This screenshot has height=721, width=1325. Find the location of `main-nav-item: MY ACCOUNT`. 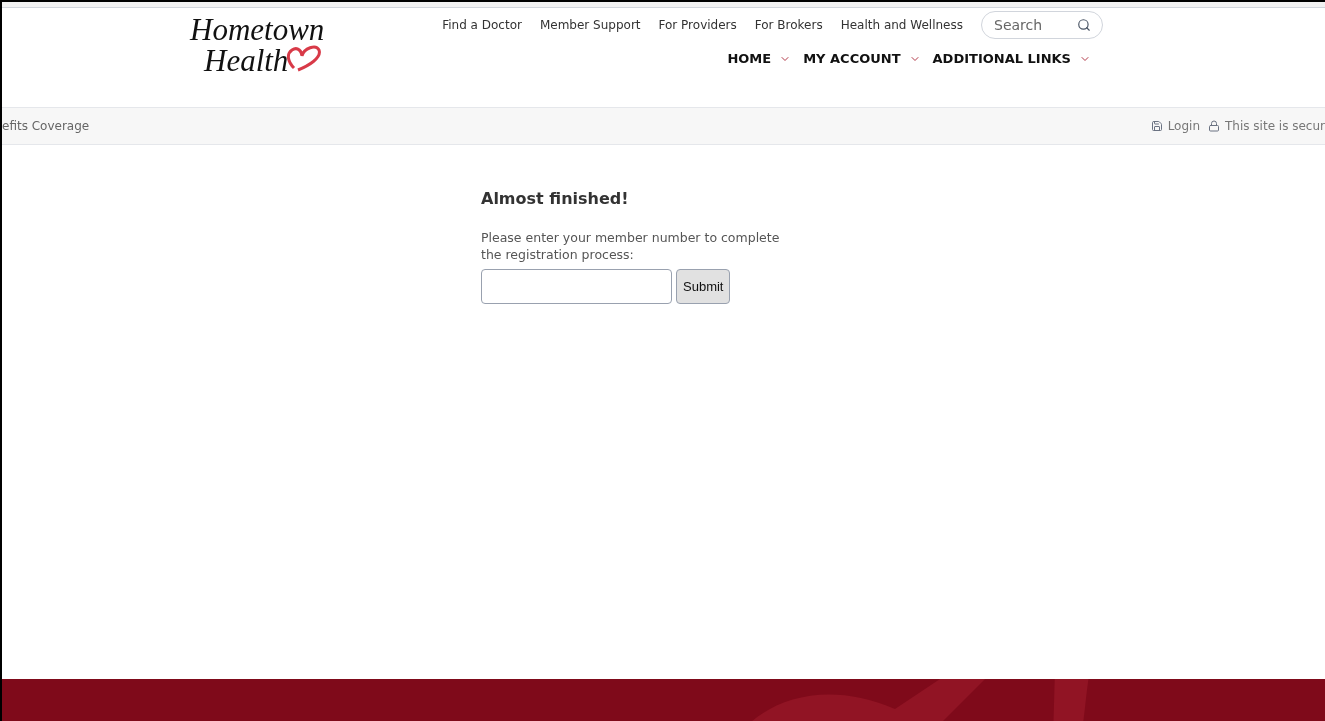

main-nav-item: MY ACCOUNT is located at coordinates (862, 59).